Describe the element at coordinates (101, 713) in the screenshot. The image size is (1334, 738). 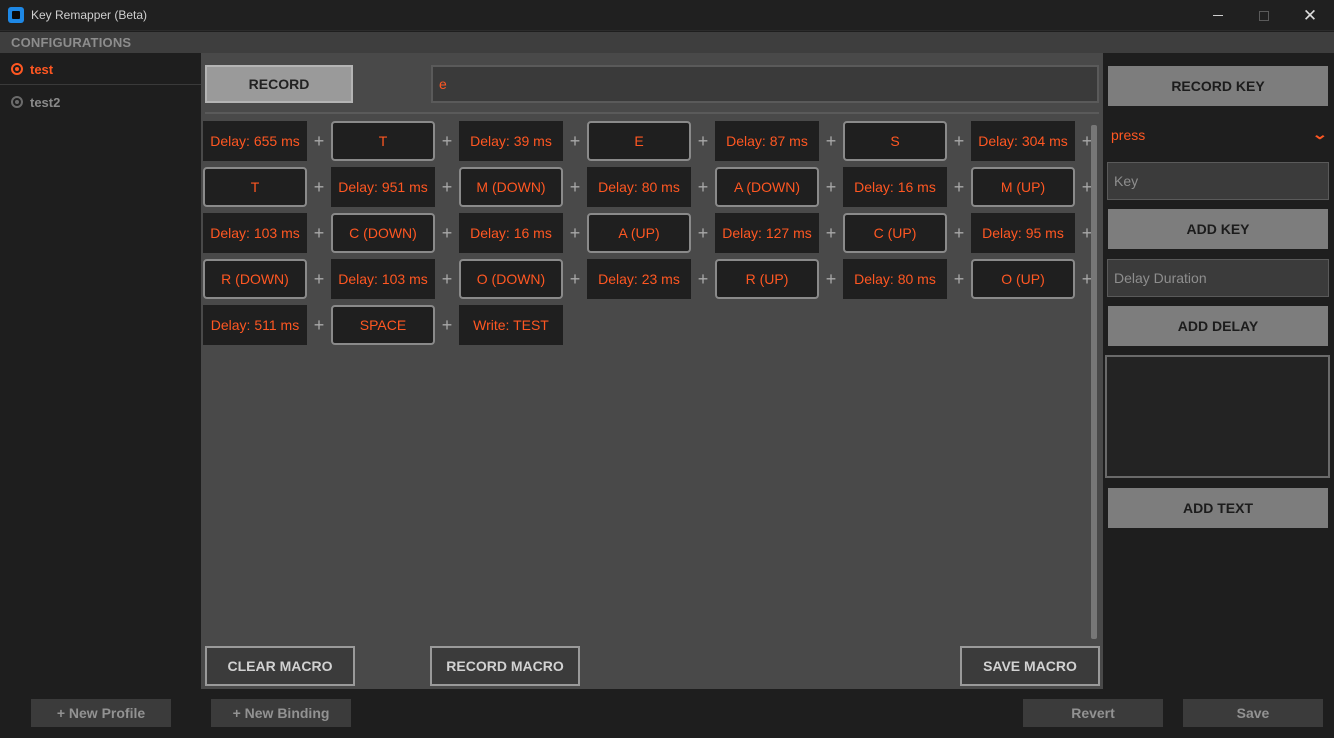
I see `new-profile-button: + New Profile` at that location.